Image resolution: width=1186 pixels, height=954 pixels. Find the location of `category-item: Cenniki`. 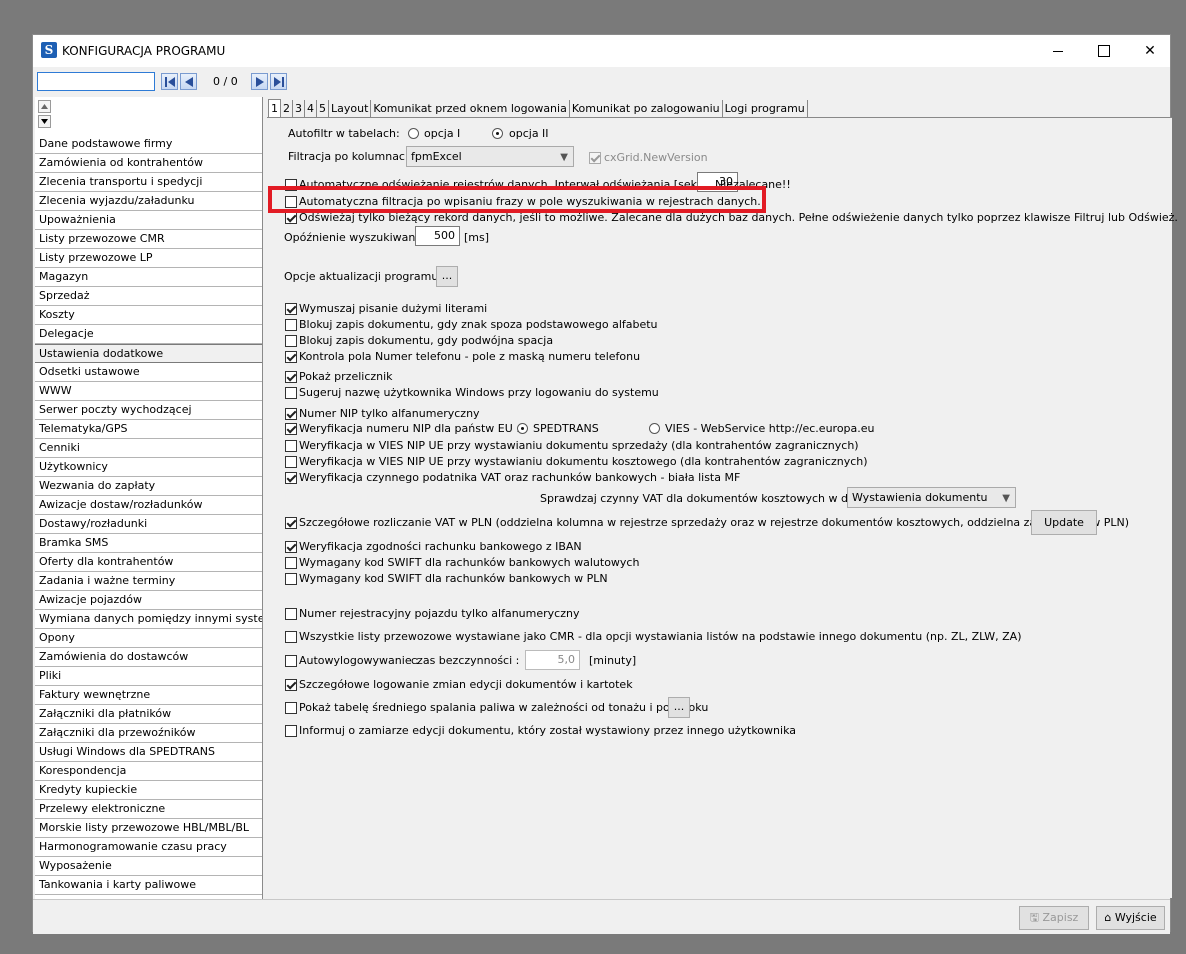

category-item: Cenniki is located at coordinates (148, 448).